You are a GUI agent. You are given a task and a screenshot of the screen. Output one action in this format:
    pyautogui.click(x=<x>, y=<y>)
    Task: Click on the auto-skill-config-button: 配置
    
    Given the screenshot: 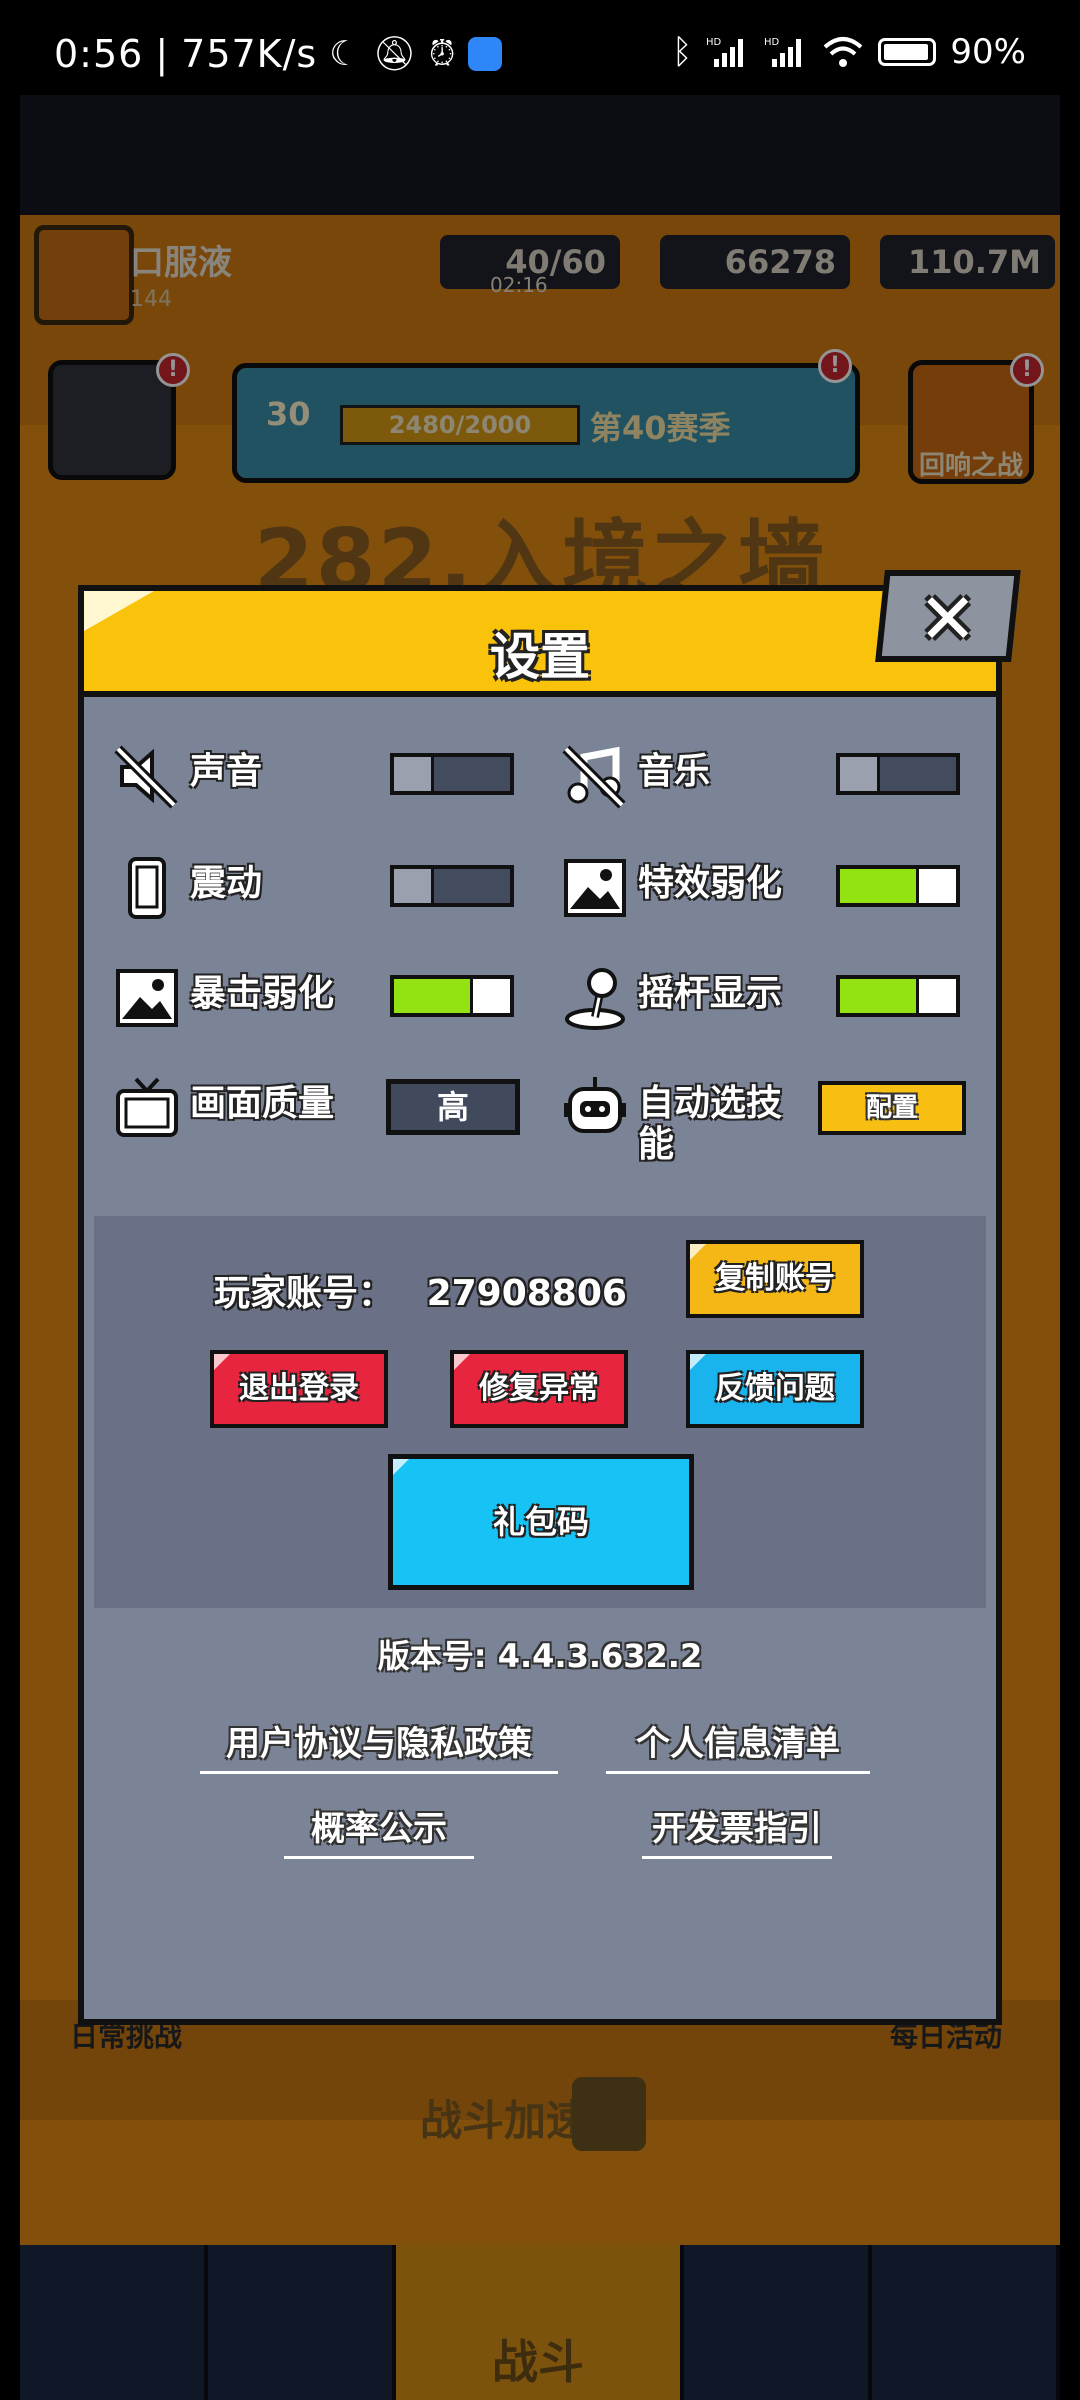 What is the action you would take?
    pyautogui.click(x=892, y=1108)
    